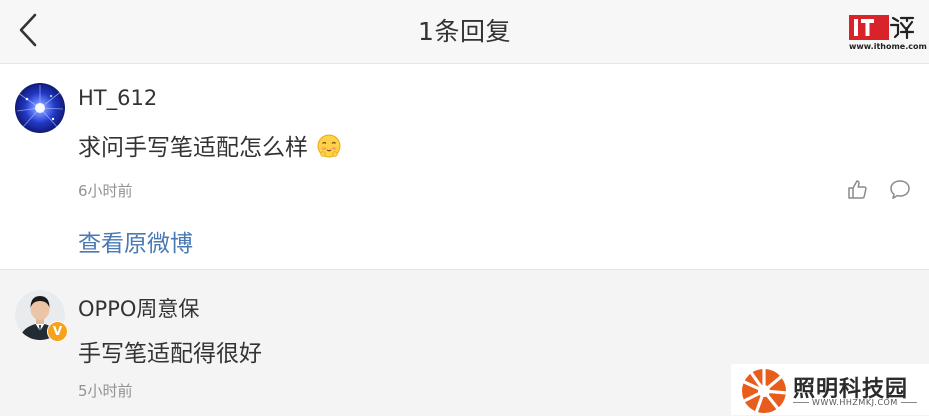 This screenshot has height=416, width=929. I want to click on verified-badge-letter: V, so click(57, 331).